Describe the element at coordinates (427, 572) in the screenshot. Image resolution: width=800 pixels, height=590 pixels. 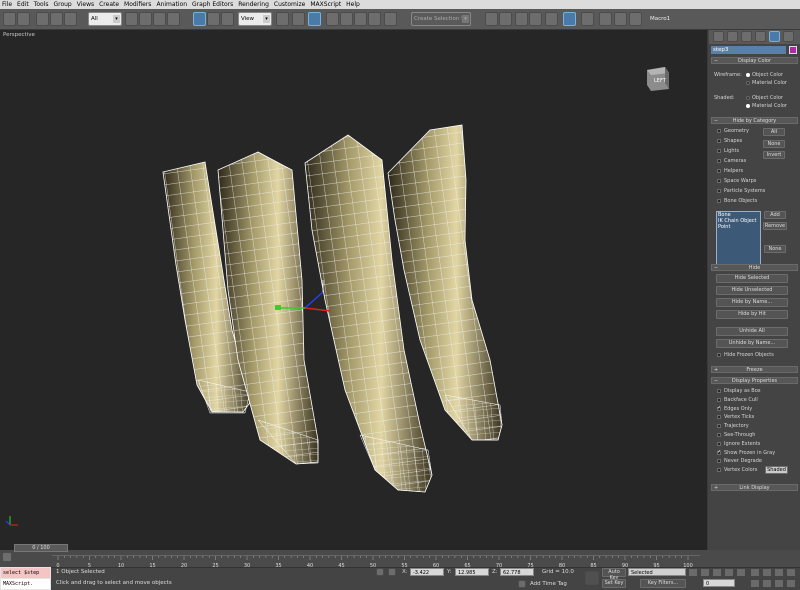
I see `x-coordinate-field: -3.422` at that location.